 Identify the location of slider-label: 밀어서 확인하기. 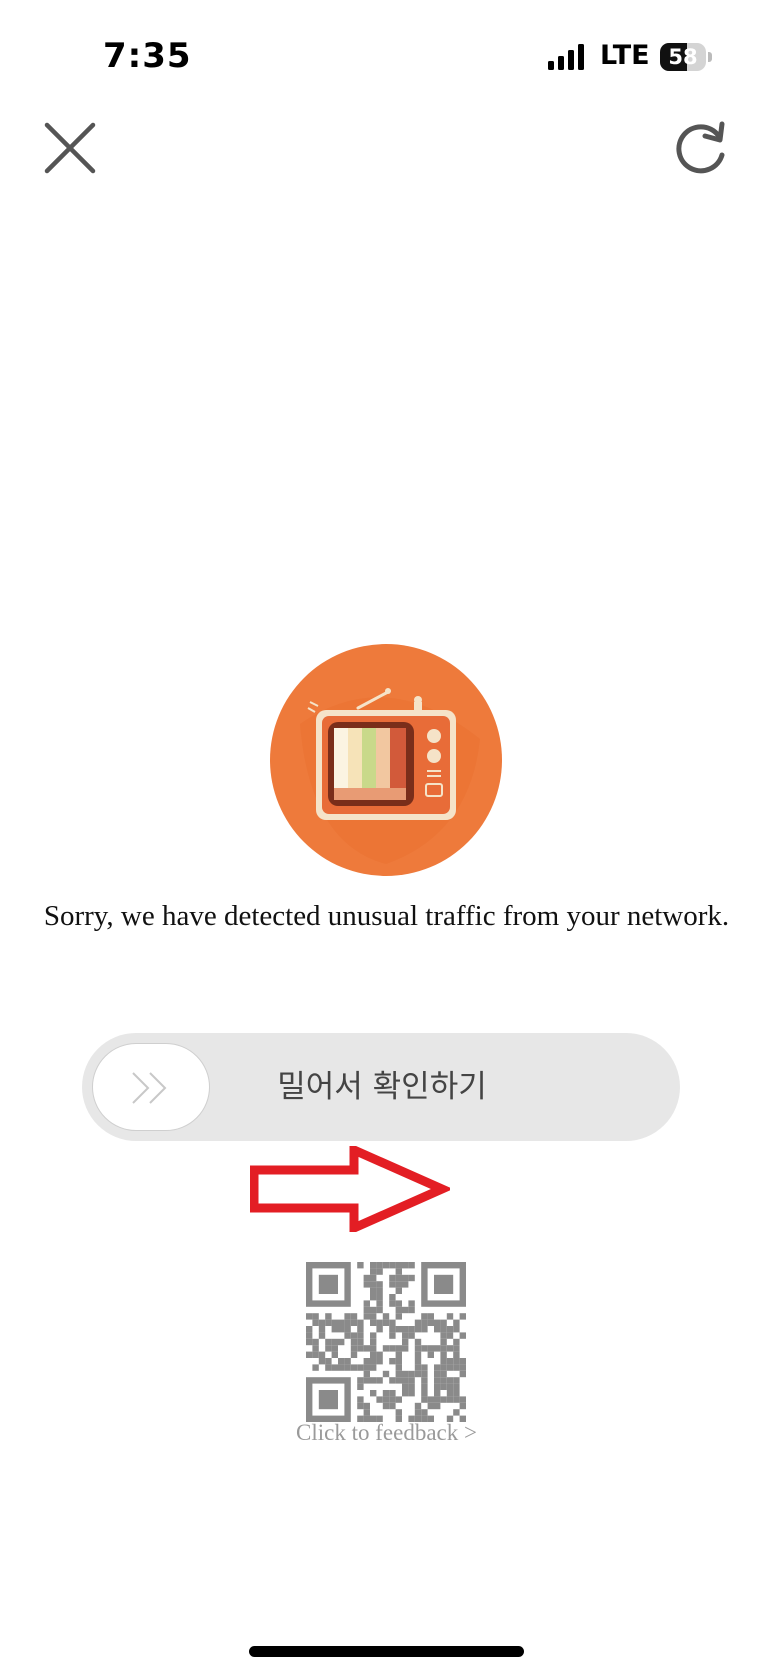
(382, 1087).